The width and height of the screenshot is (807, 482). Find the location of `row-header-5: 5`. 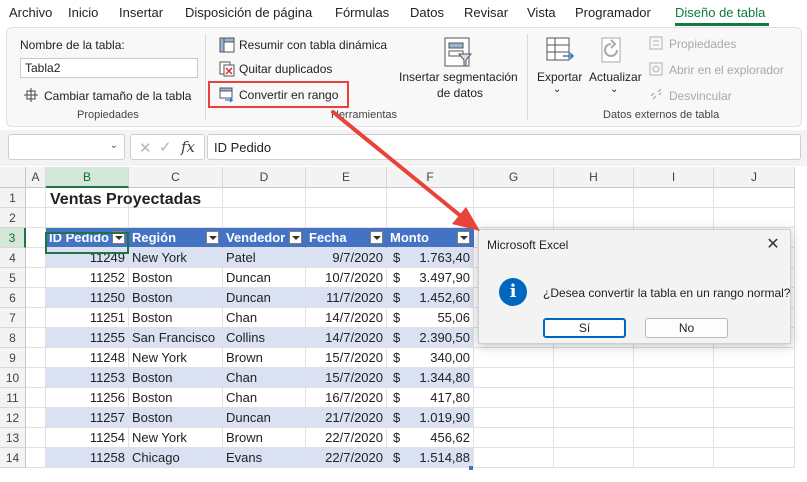

row-header-5: 5 is located at coordinates (13, 278).